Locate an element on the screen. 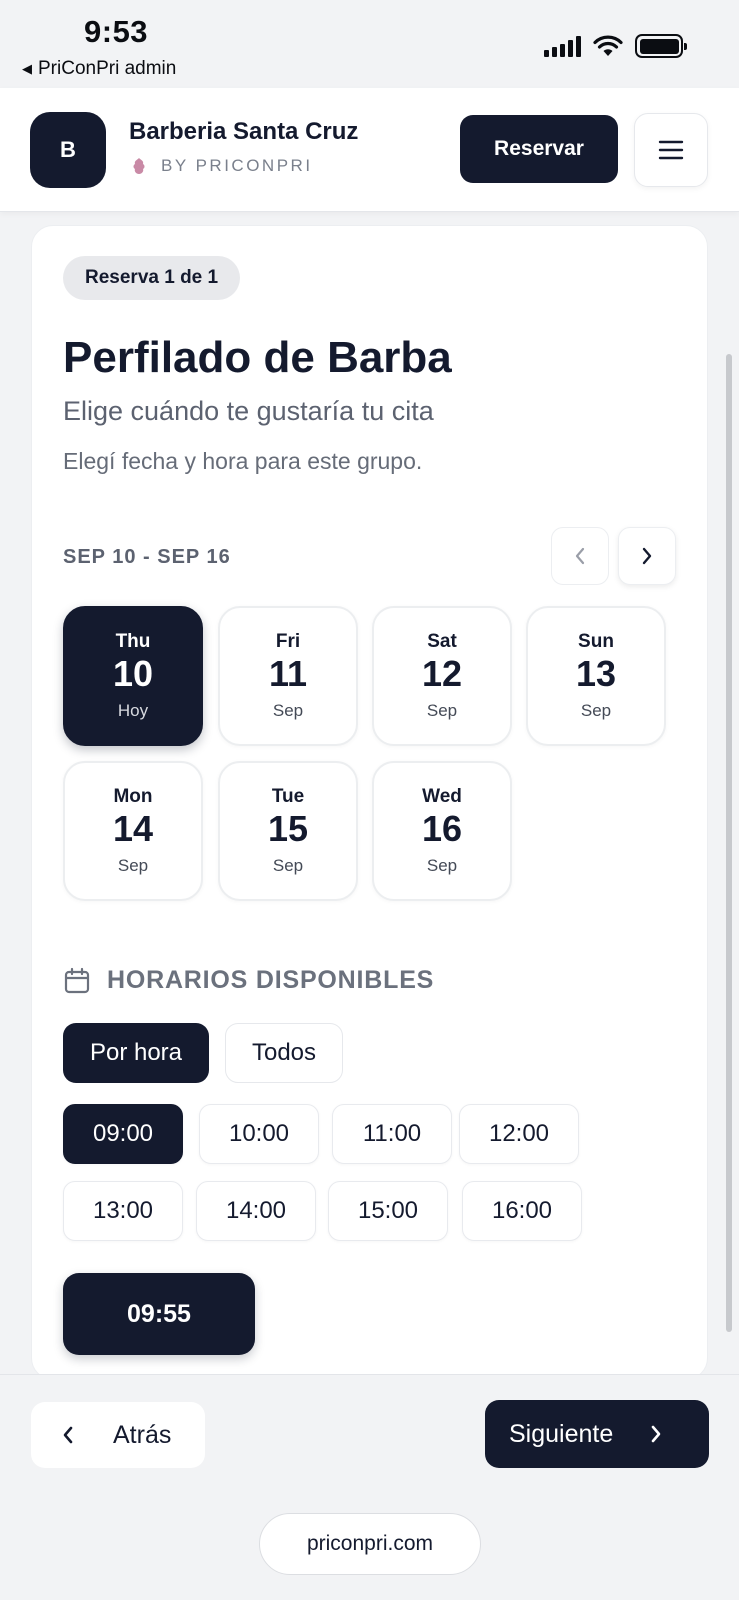 This screenshot has height=1600, width=739. scrollbar is located at coordinates (729, 843).